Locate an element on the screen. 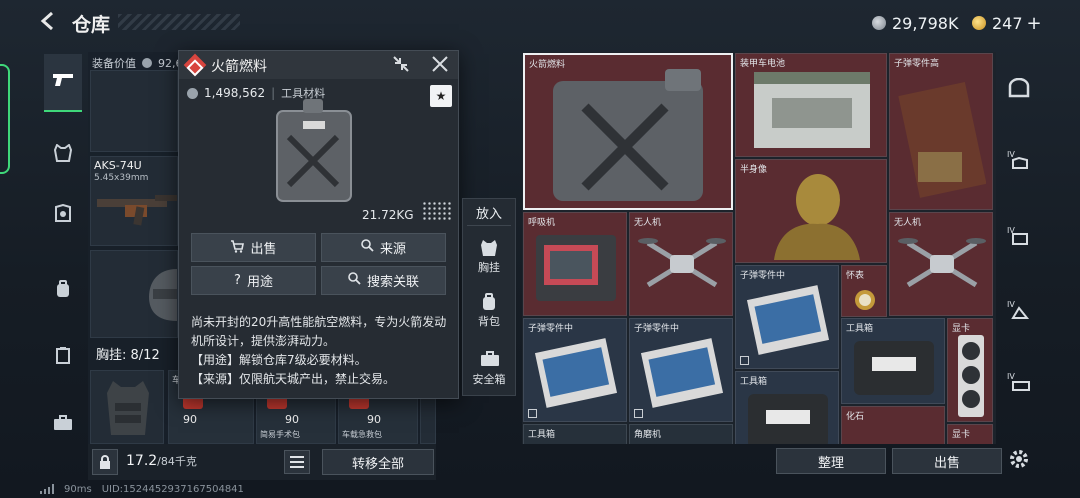 Image resolution: width=1080 pixels, height=498 pixels. lock-icon is located at coordinates (105, 462).